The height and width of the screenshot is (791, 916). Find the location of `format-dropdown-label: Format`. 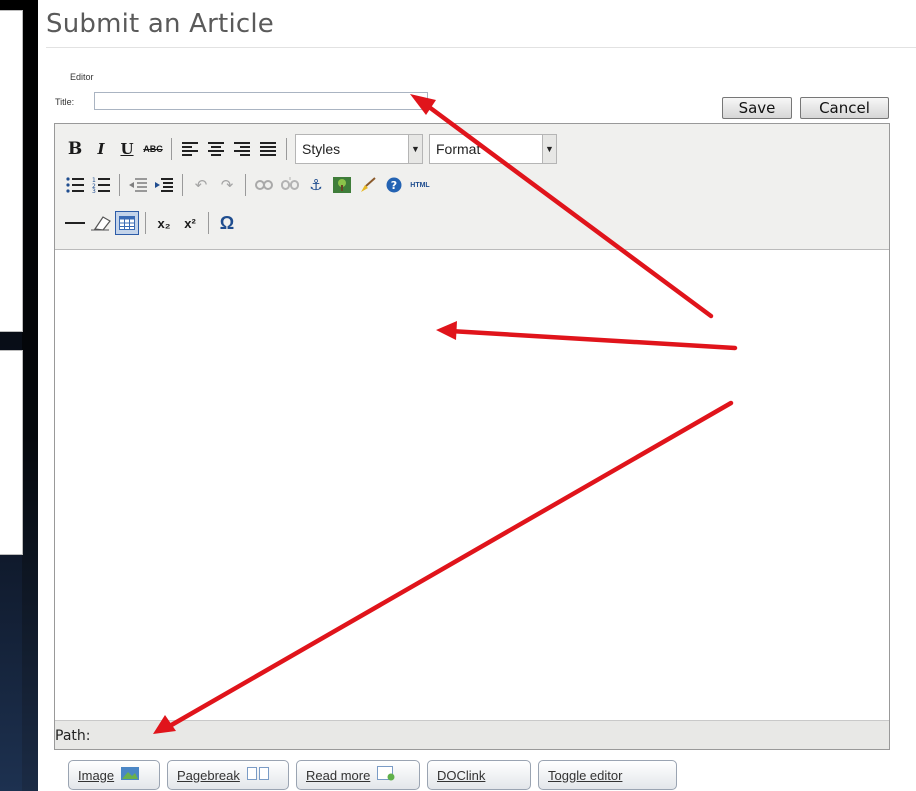

format-dropdown-label: Format is located at coordinates (458, 149).